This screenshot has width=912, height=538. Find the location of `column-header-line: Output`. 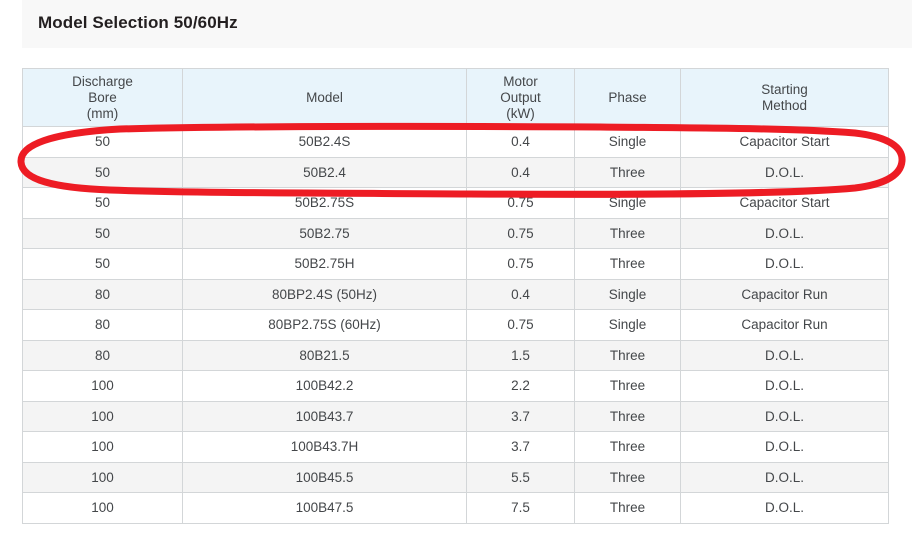

column-header-line: Output is located at coordinates (520, 97).